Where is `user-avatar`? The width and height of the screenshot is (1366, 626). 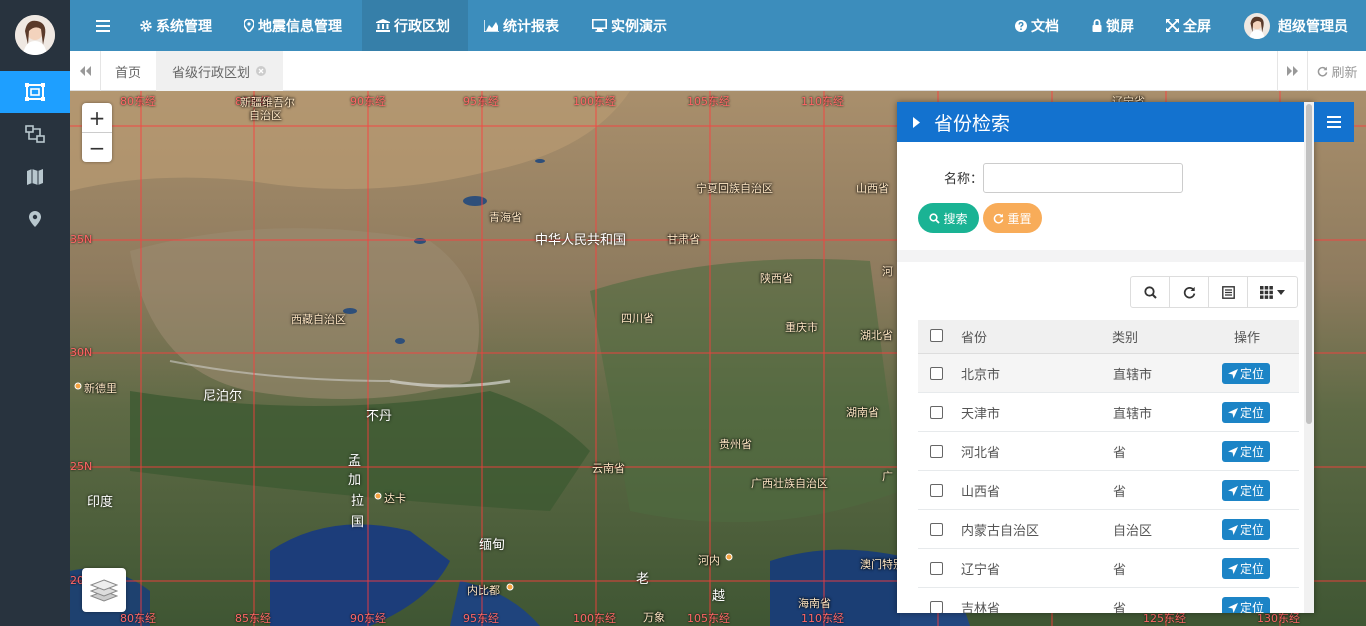
user-avatar is located at coordinates (35, 35).